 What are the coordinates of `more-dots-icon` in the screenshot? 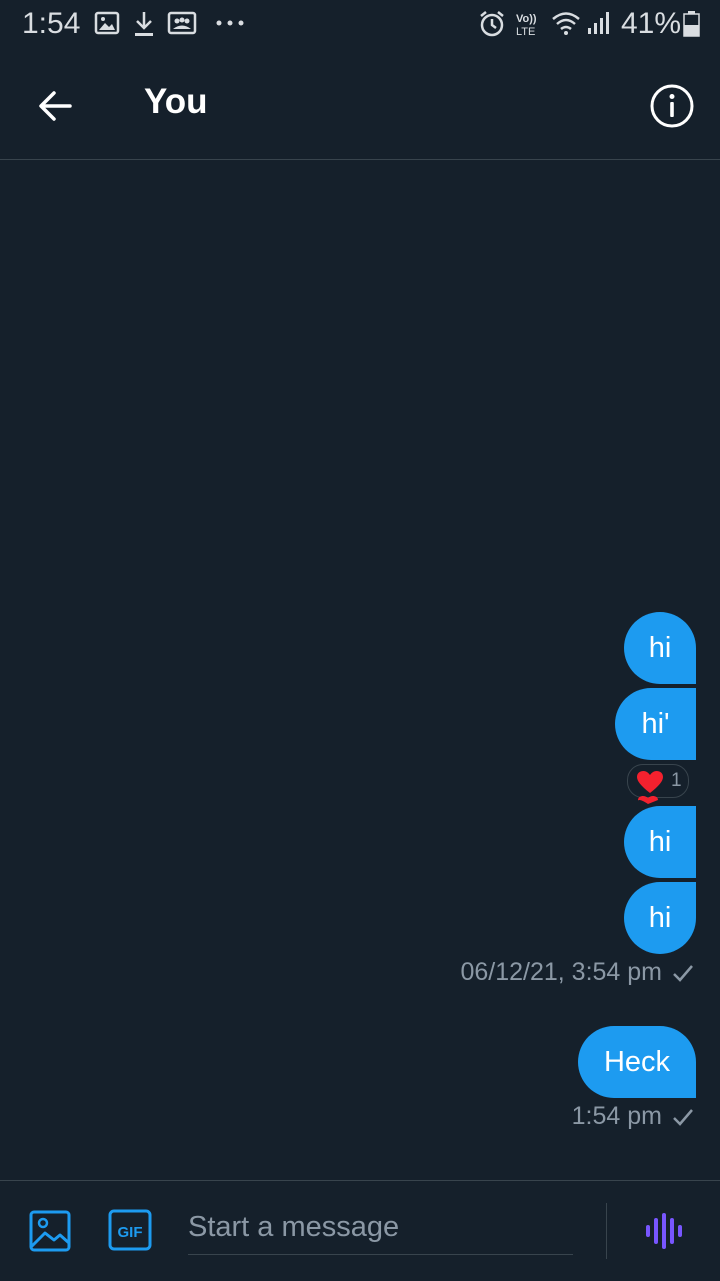 It's located at (230, 23).